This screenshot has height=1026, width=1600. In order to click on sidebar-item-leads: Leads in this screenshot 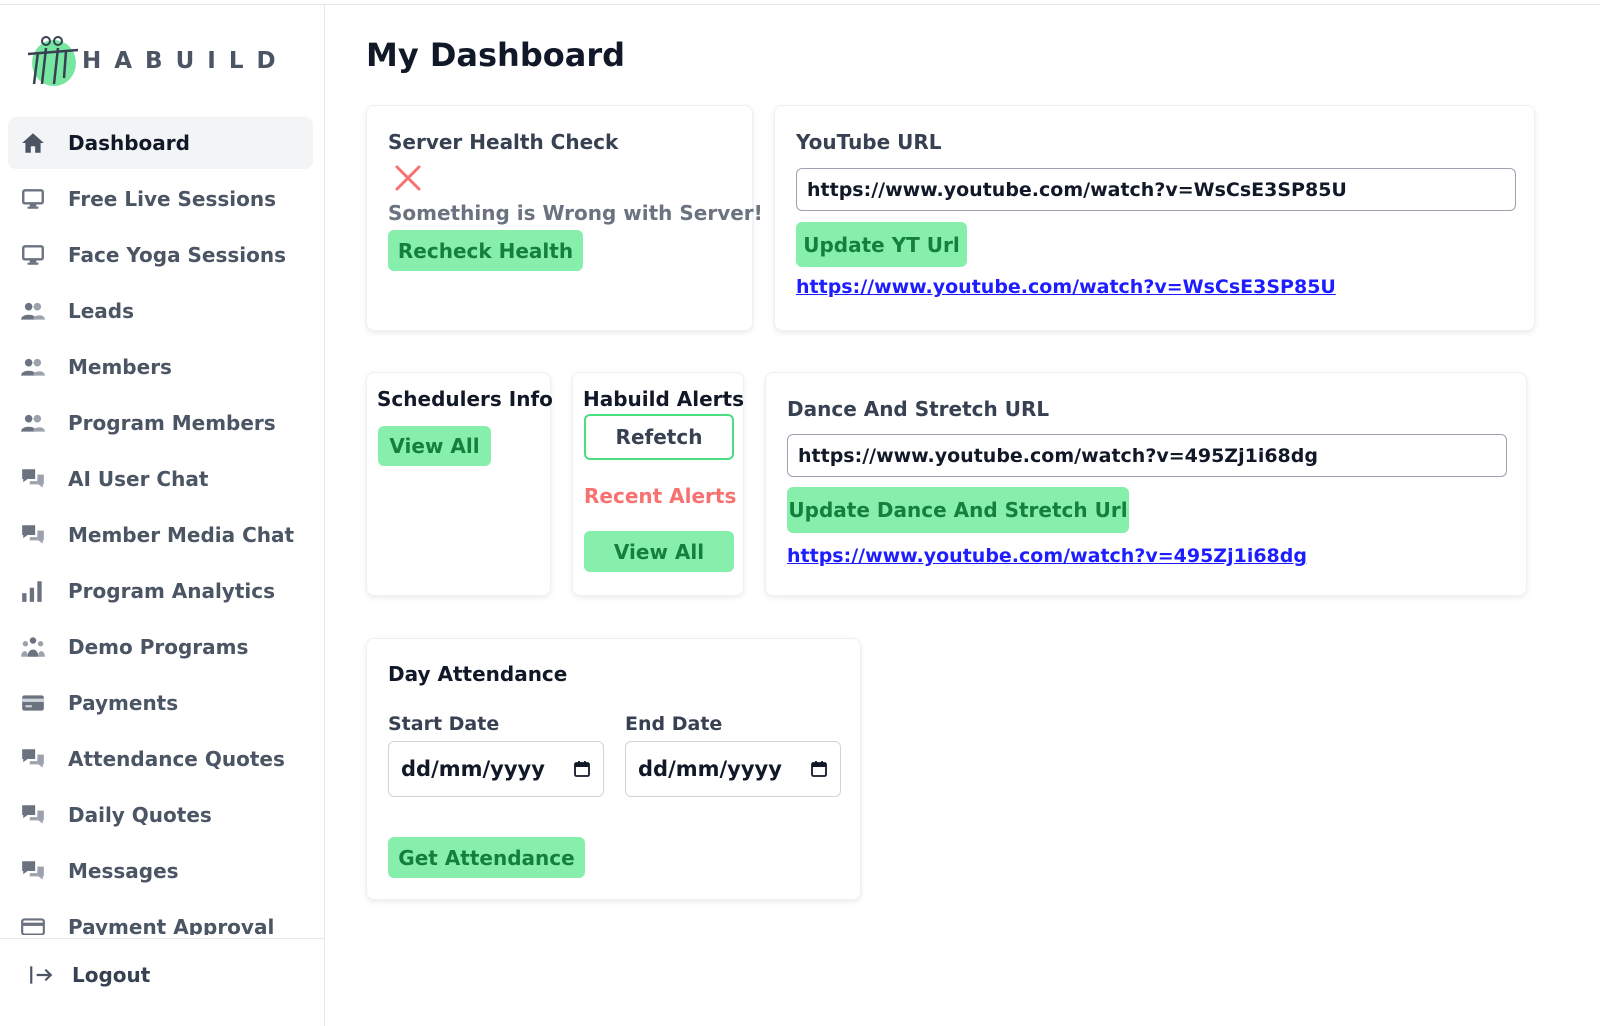, I will do `click(160, 311)`.